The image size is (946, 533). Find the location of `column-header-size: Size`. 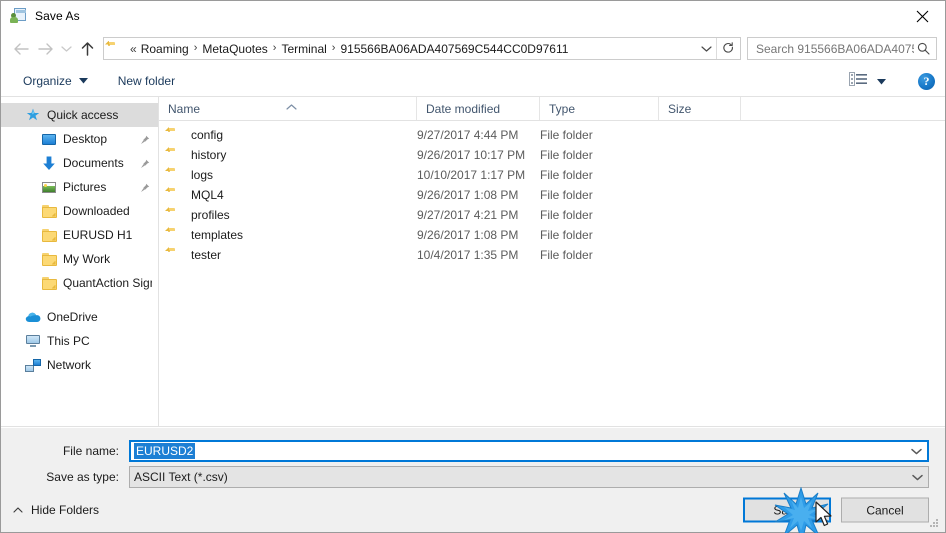

column-header-size: Size is located at coordinates (700, 108).